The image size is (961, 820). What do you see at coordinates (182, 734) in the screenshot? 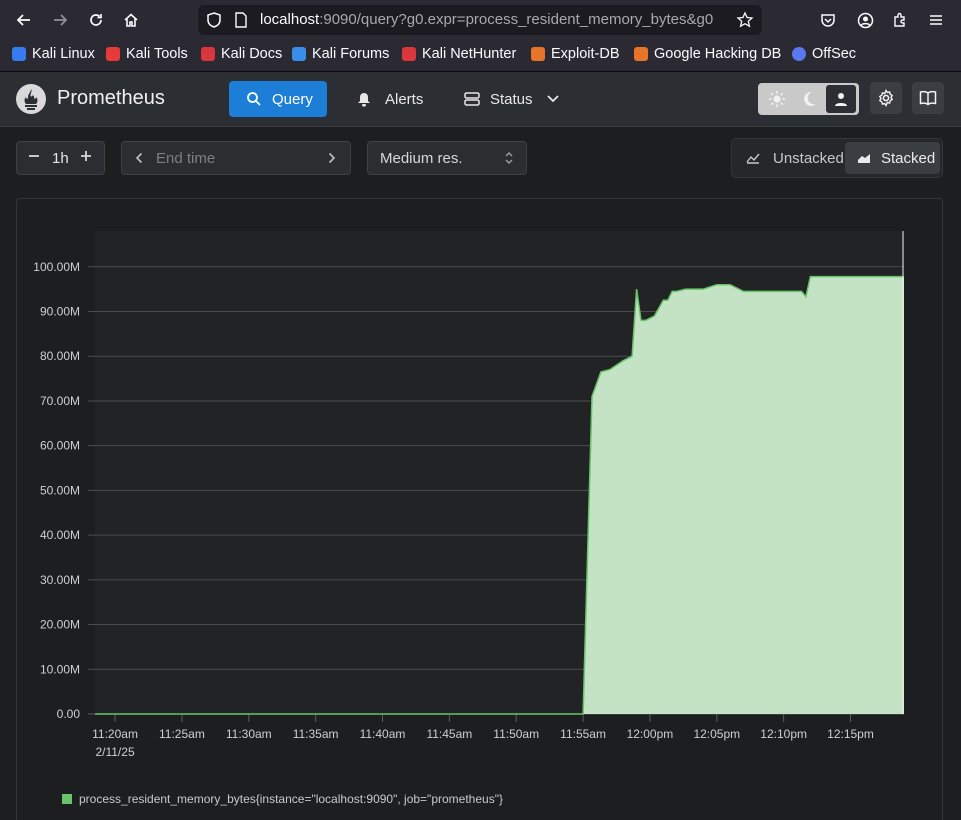
I see `x-tick-label: 11:25am` at bounding box center [182, 734].